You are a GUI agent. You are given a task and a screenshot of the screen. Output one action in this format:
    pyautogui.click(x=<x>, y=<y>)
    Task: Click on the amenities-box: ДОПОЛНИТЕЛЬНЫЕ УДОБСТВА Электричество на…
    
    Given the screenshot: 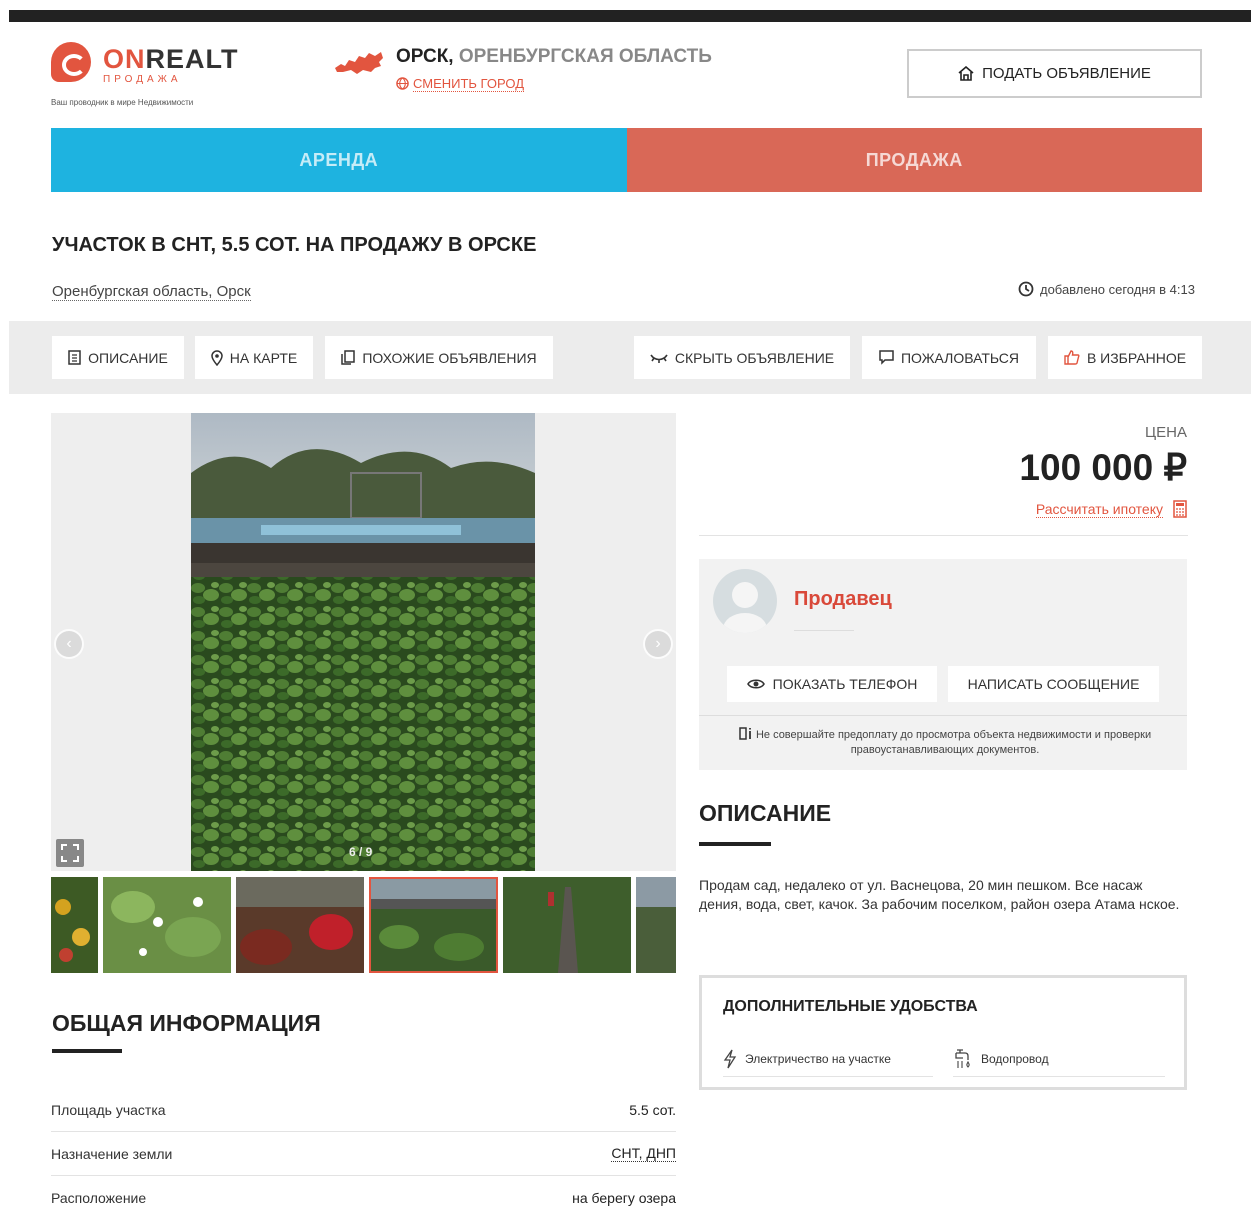 What is the action you would take?
    pyautogui.click(x=943, y=1032)
    